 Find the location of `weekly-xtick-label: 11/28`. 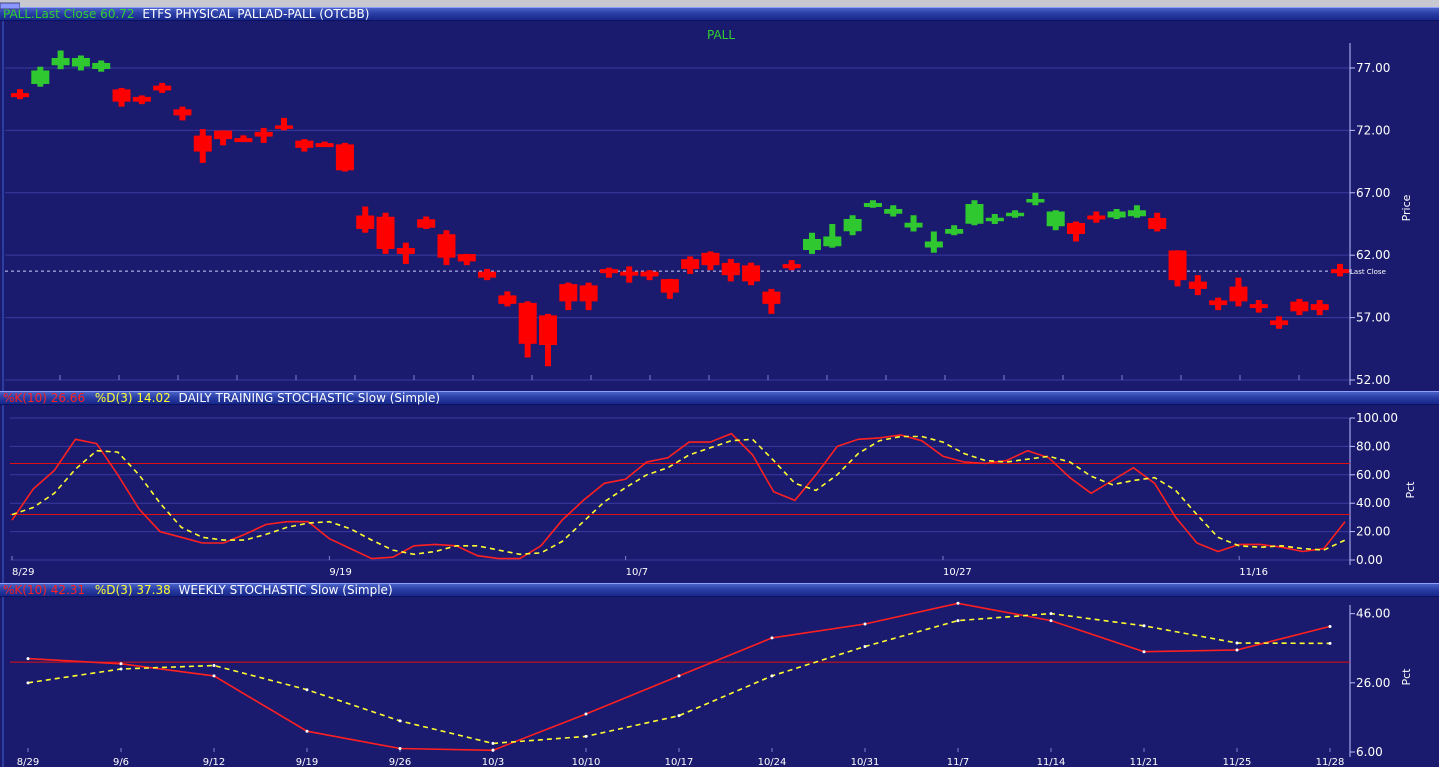

weekly-xtick-label: 11/28 is located at coordinates (1330, 762).